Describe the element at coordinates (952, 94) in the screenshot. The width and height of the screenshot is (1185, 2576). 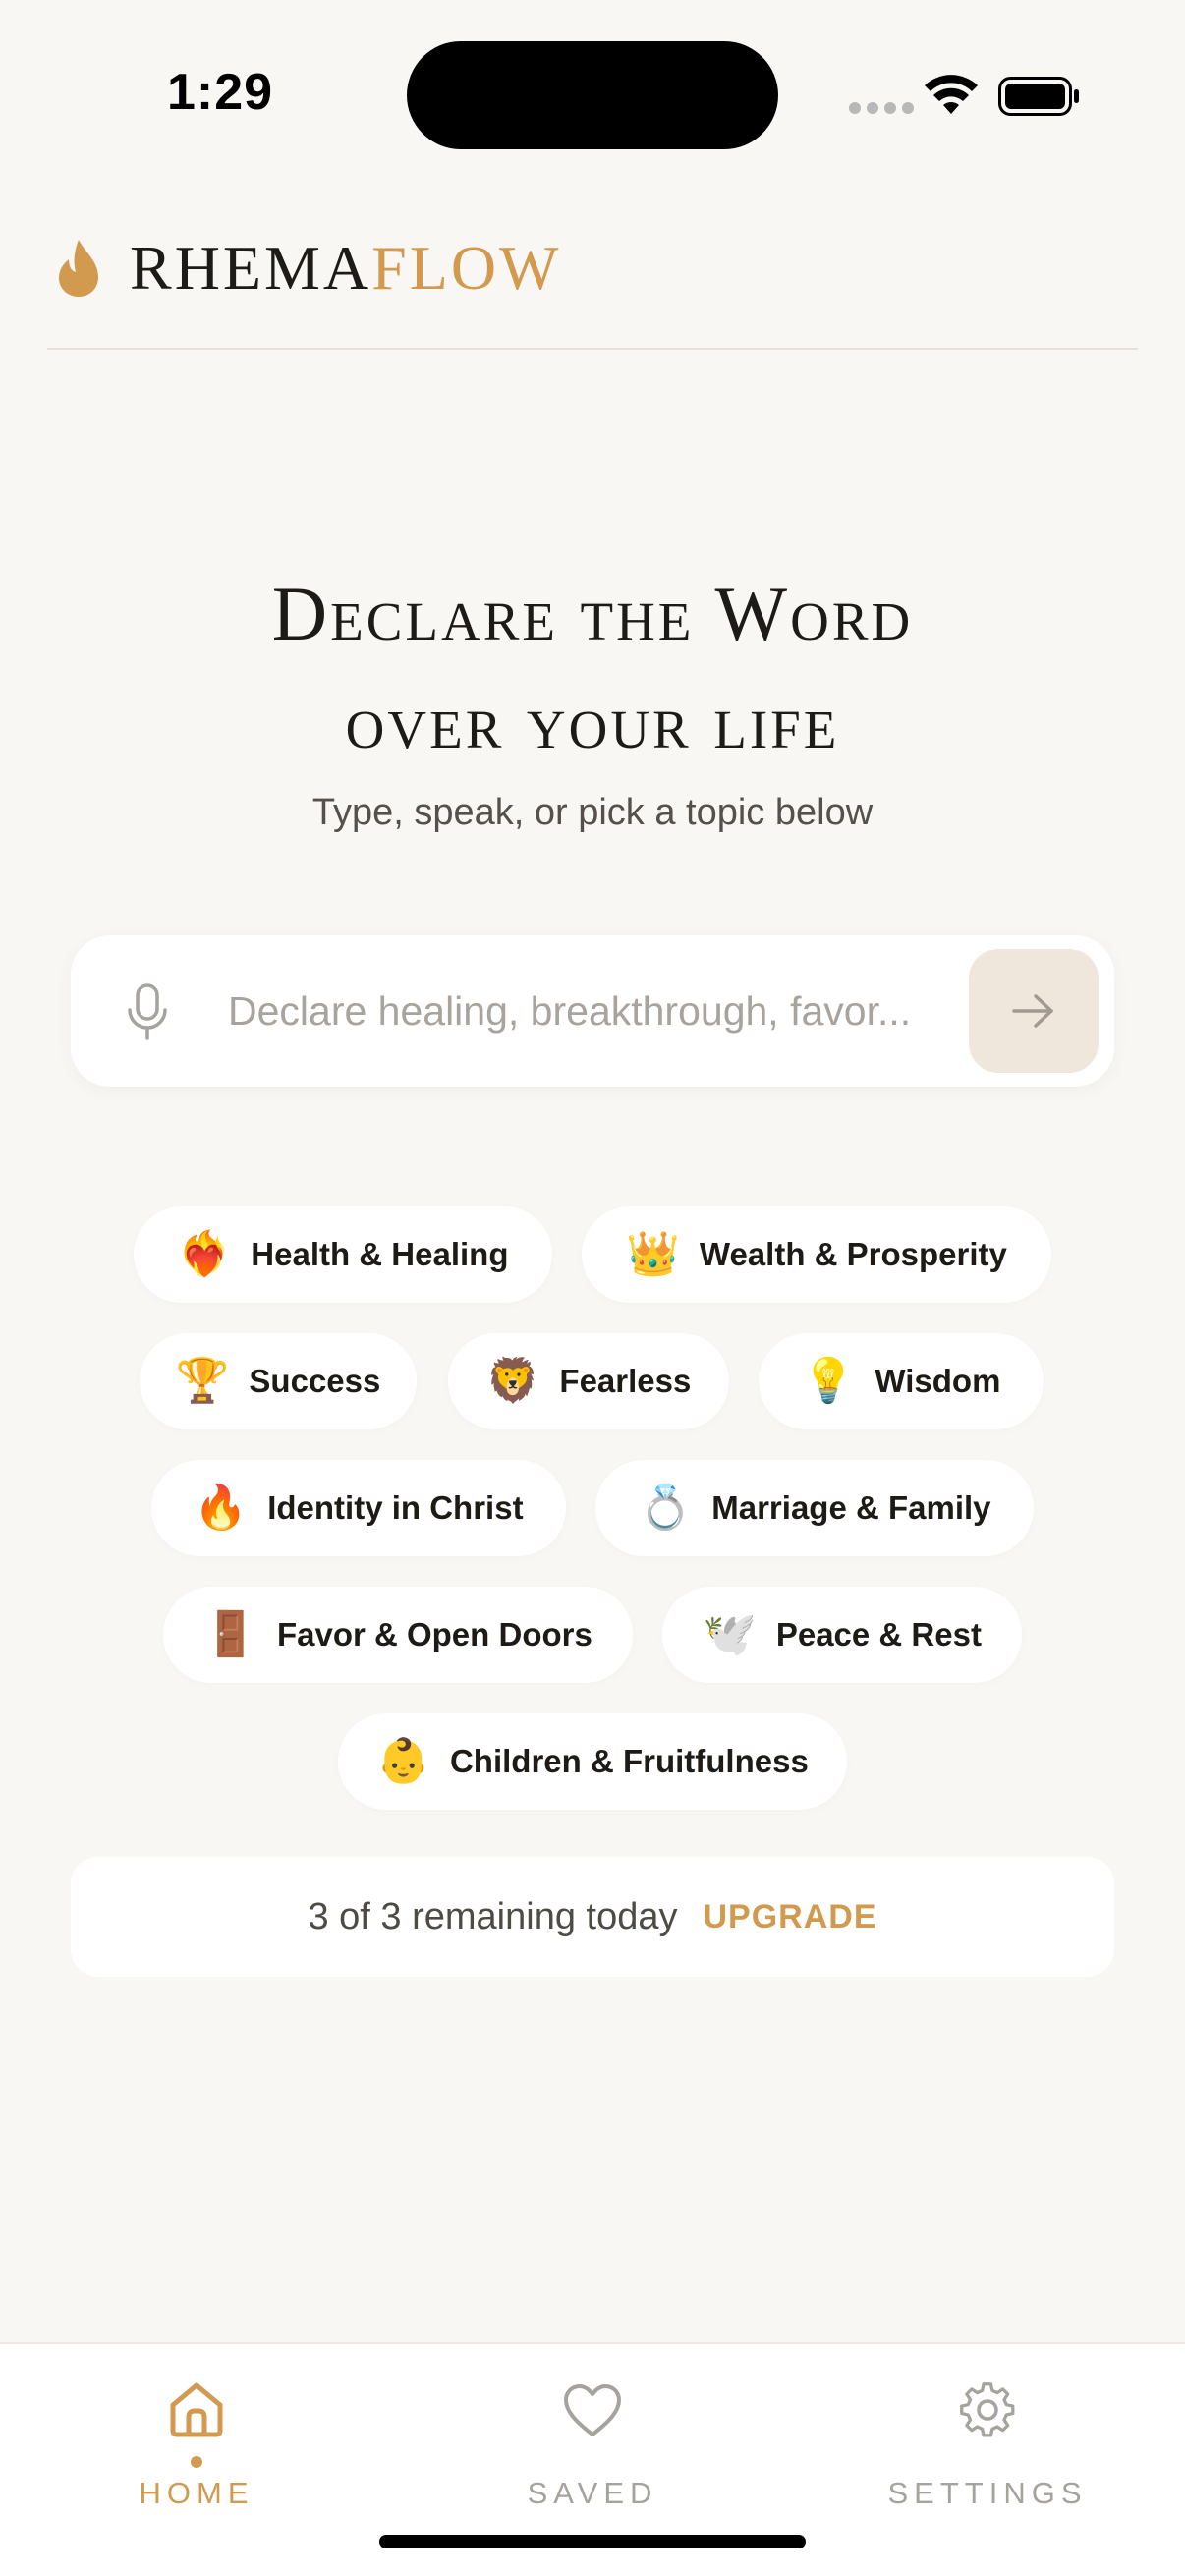
I see `wifi-icon` at that location.